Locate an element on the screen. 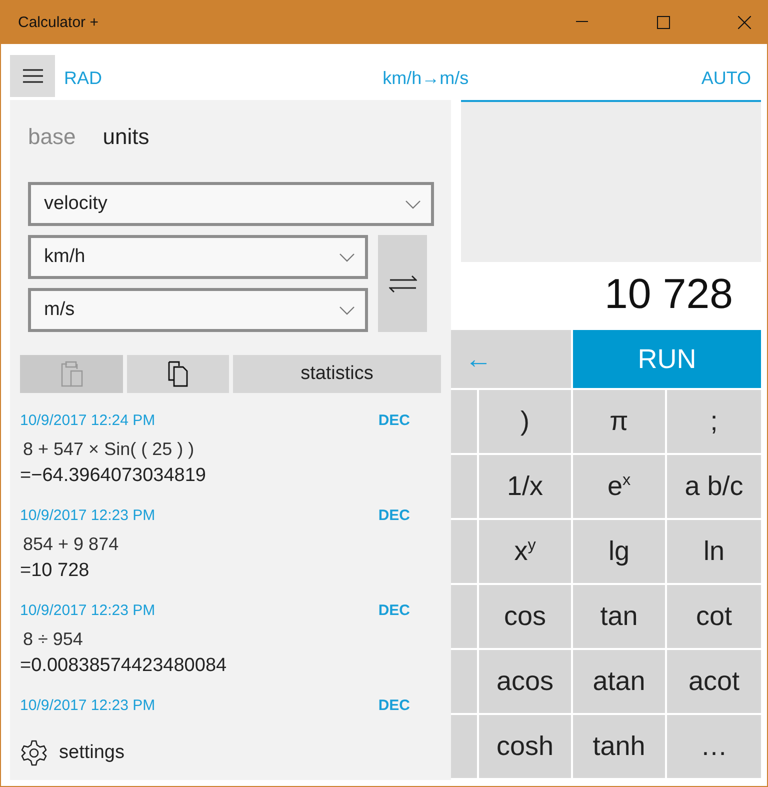  key-button: e$^{x}$ is located at coordinates (619, 486).